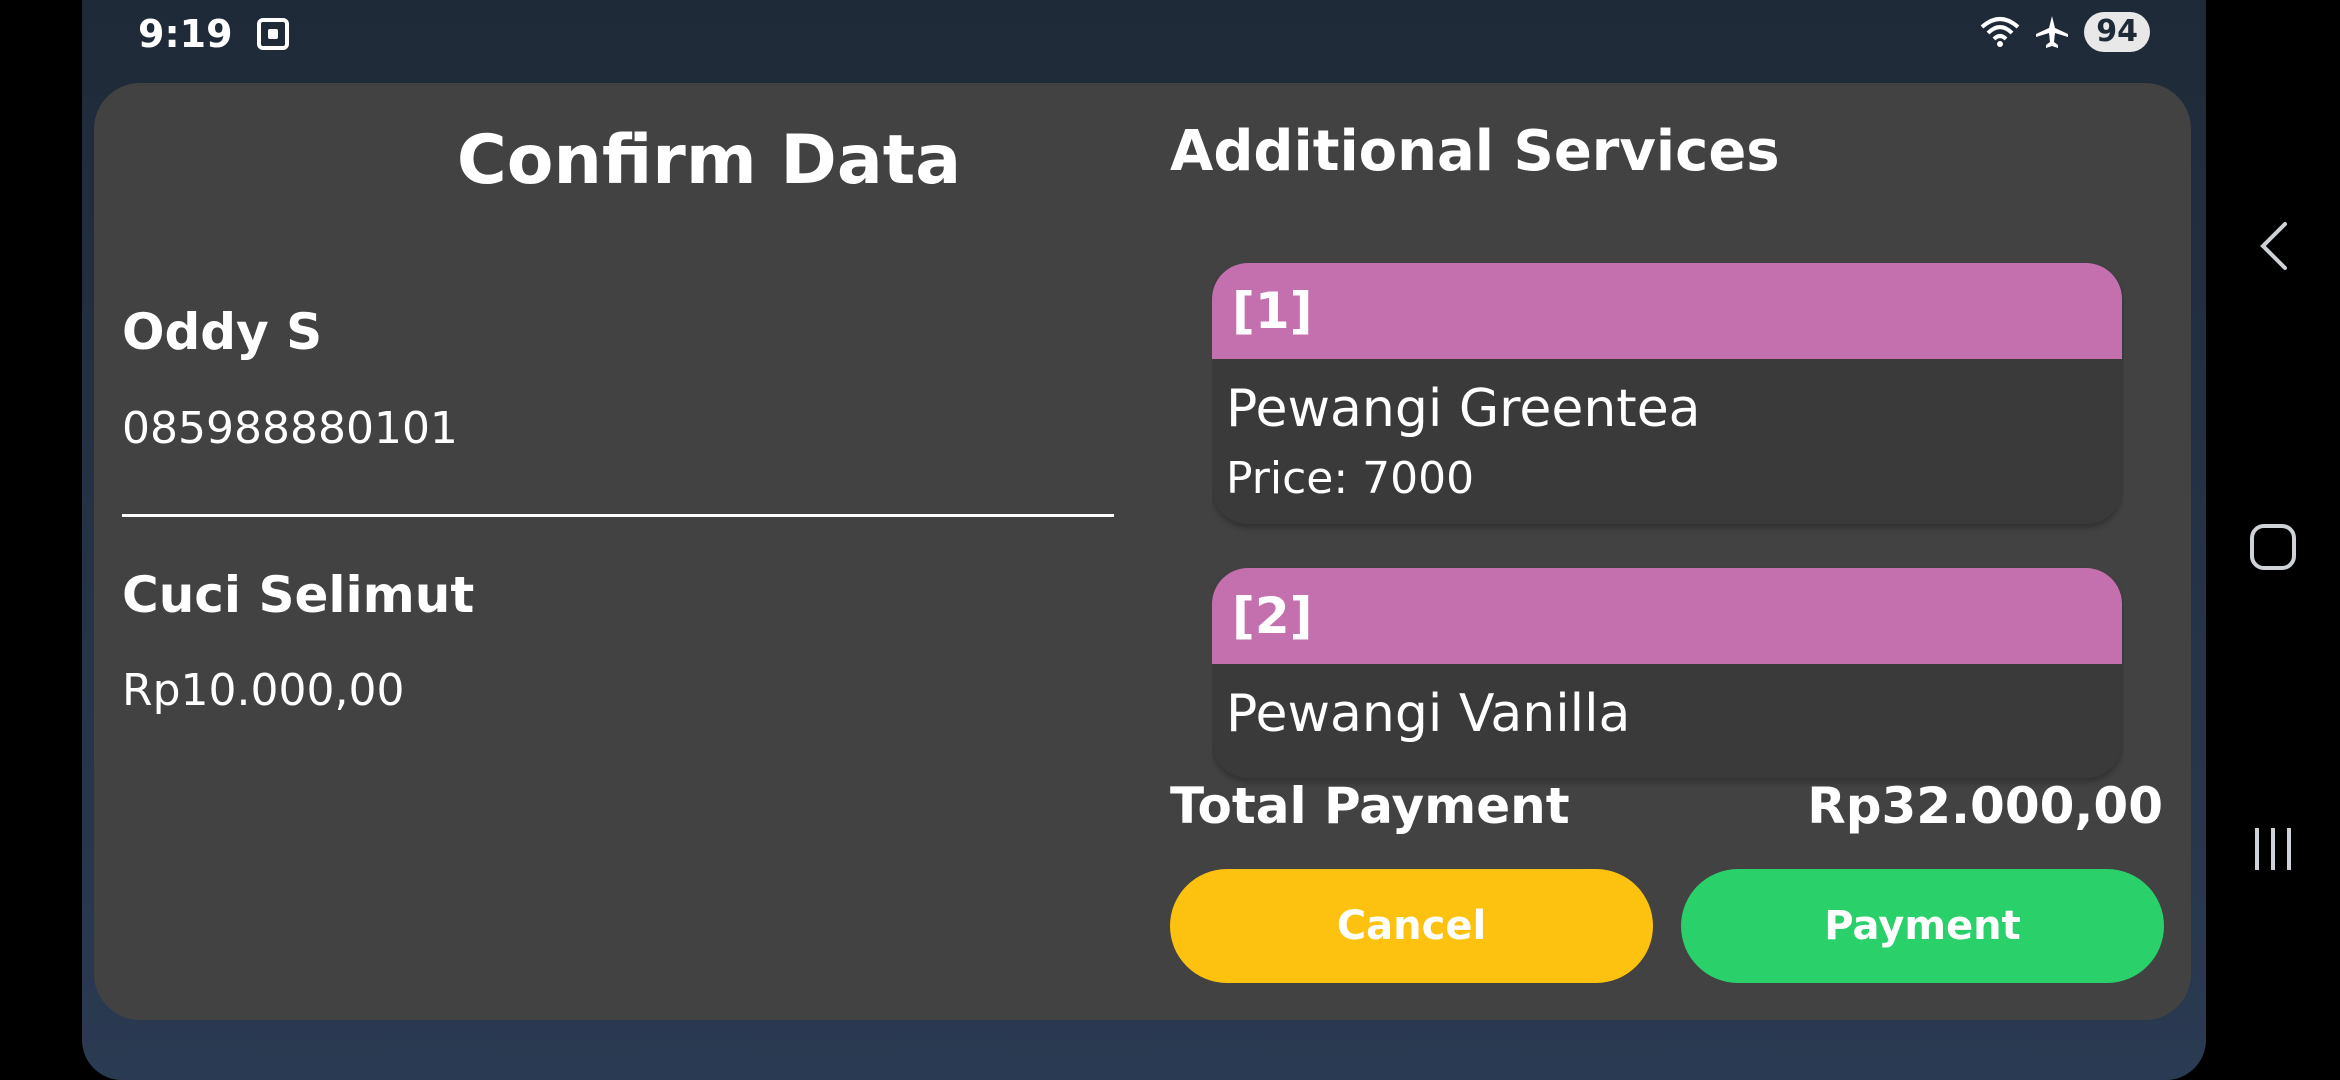 The image size is (2340, 1080). Describe the element at coordinates (2117, 32) in the screenshot. I see `battery-indicator: 94` at that location.